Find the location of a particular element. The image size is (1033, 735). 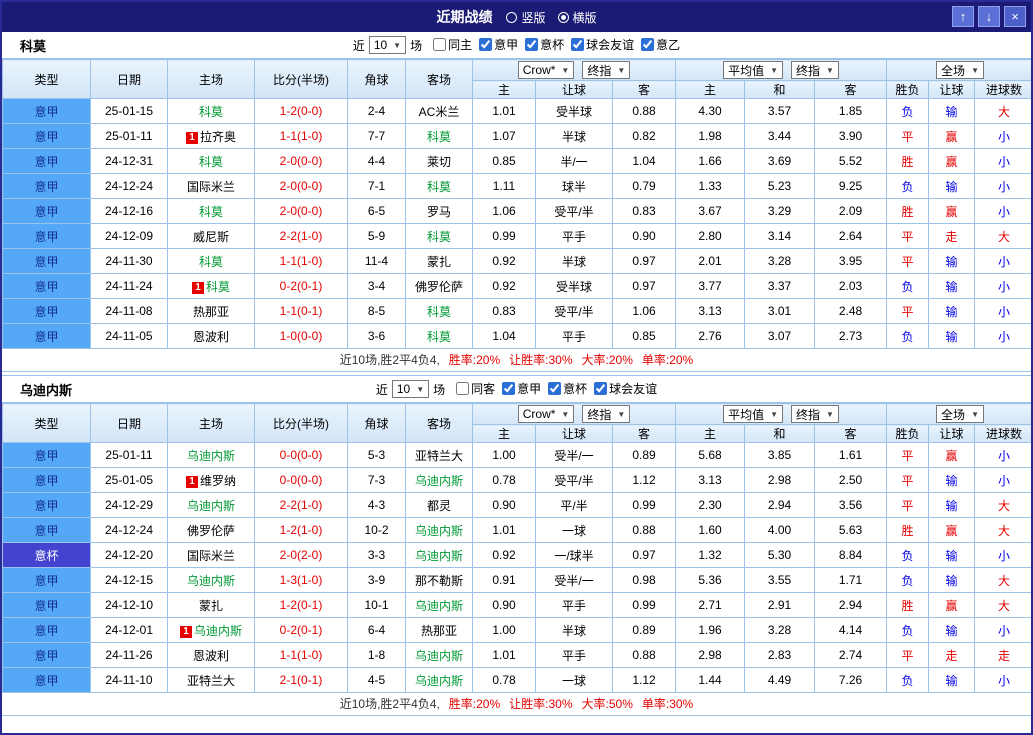

away-team-cell: 罗马 is located at coordinates (439, 211).